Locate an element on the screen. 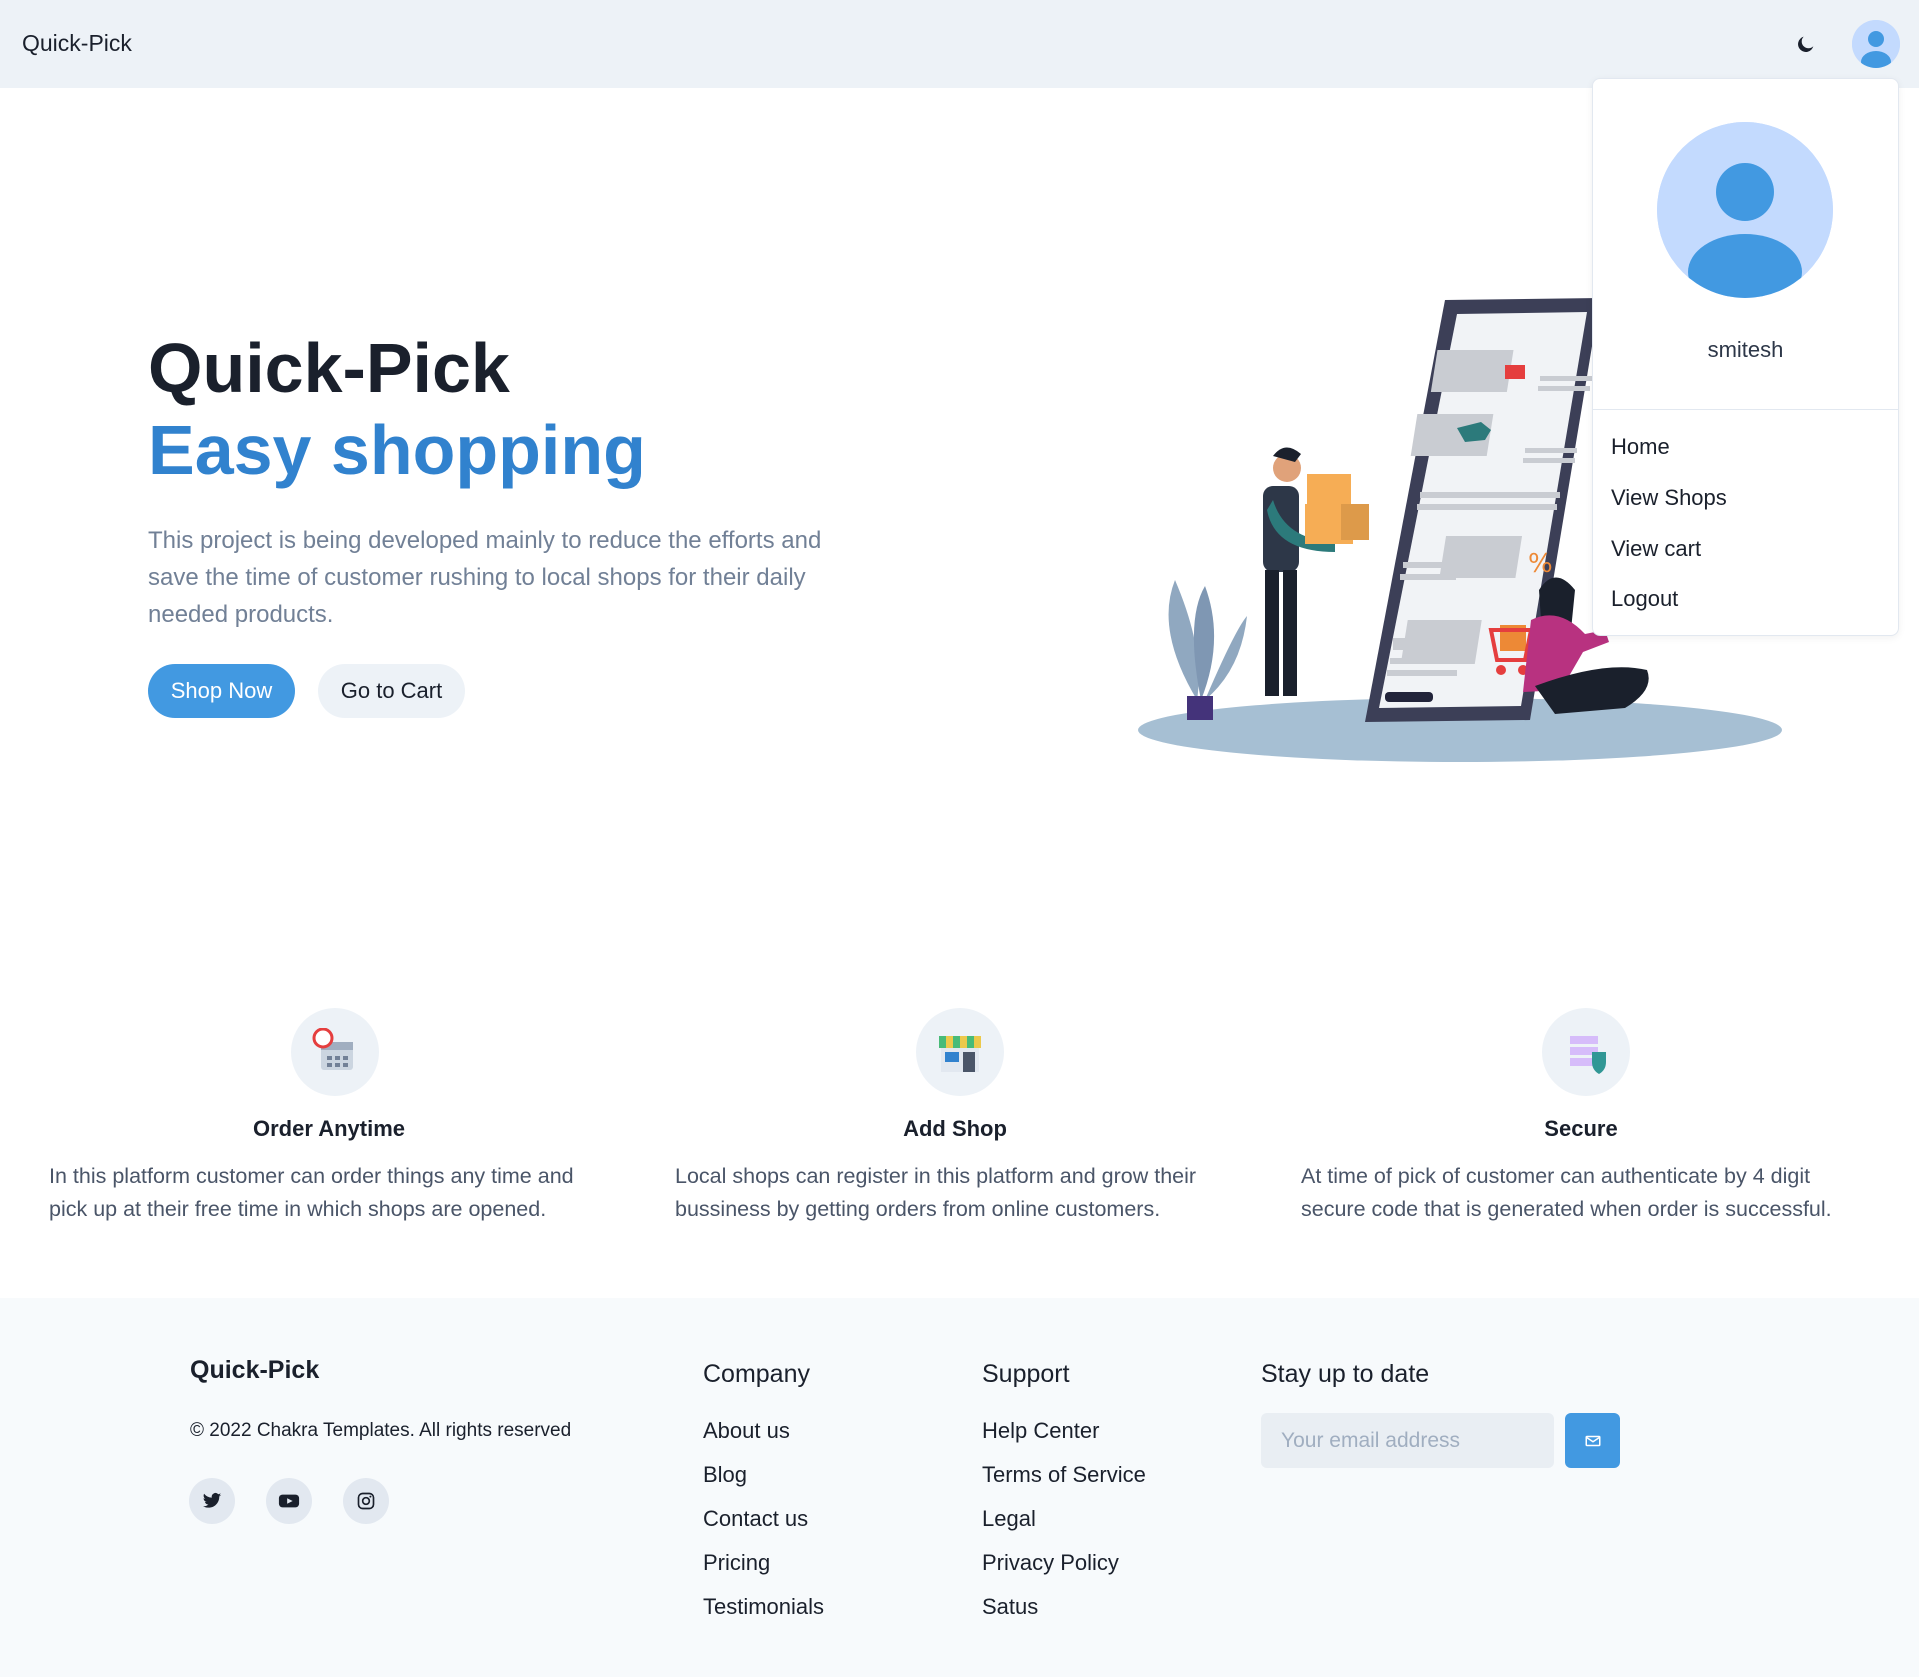 The height and width of the screenshot is (1677, 1919). menu-item-view-shops: View Shops is located at coordinates (1669, 498).